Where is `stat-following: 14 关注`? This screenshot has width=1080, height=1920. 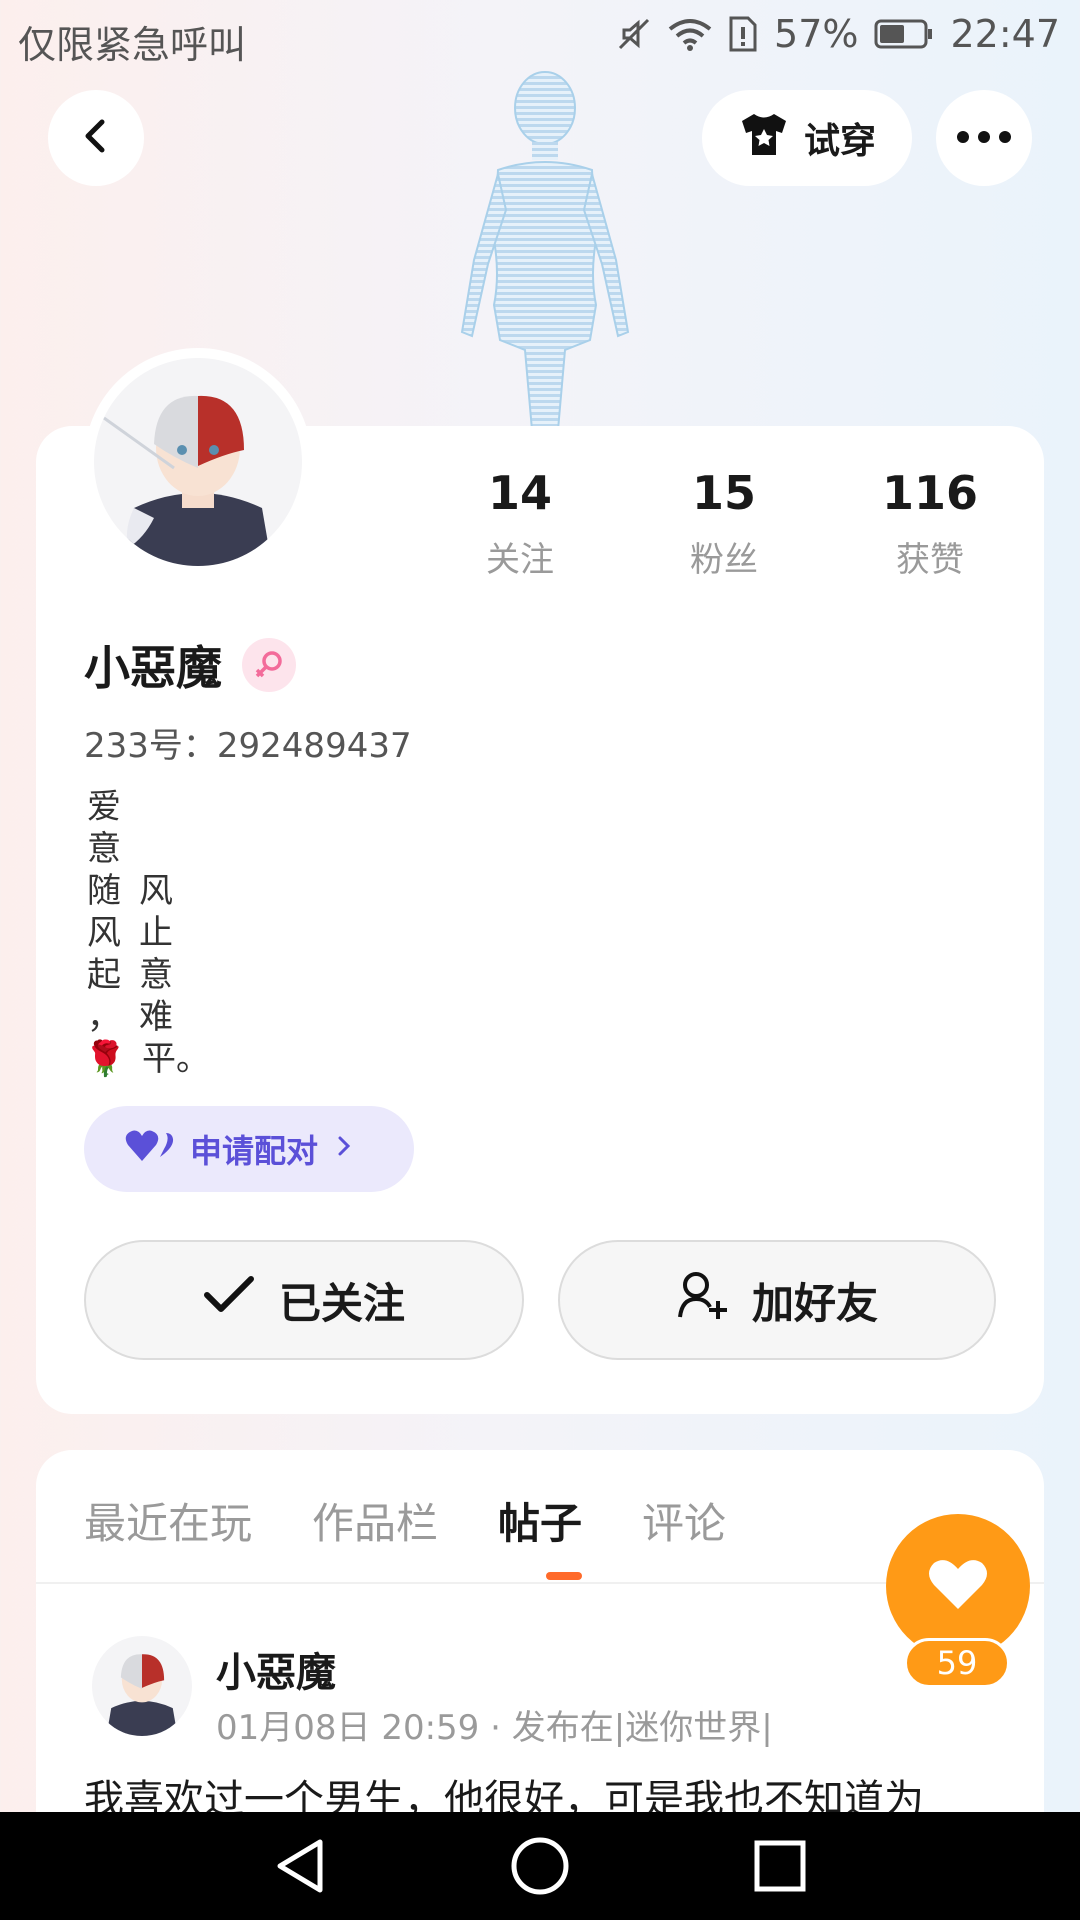 stat-following: 14 关注 is located at coordinates (520, 523).